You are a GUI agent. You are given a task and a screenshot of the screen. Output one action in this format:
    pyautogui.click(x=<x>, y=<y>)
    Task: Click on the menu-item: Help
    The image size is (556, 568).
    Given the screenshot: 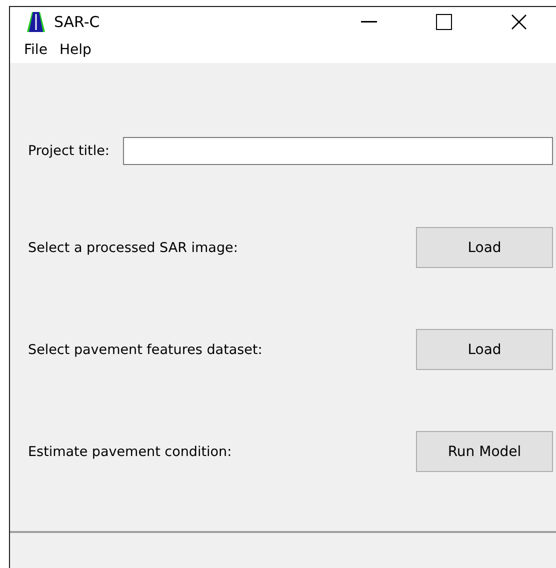 What is the action you would take?
    pyautogui.click(x=75, y=50)
    